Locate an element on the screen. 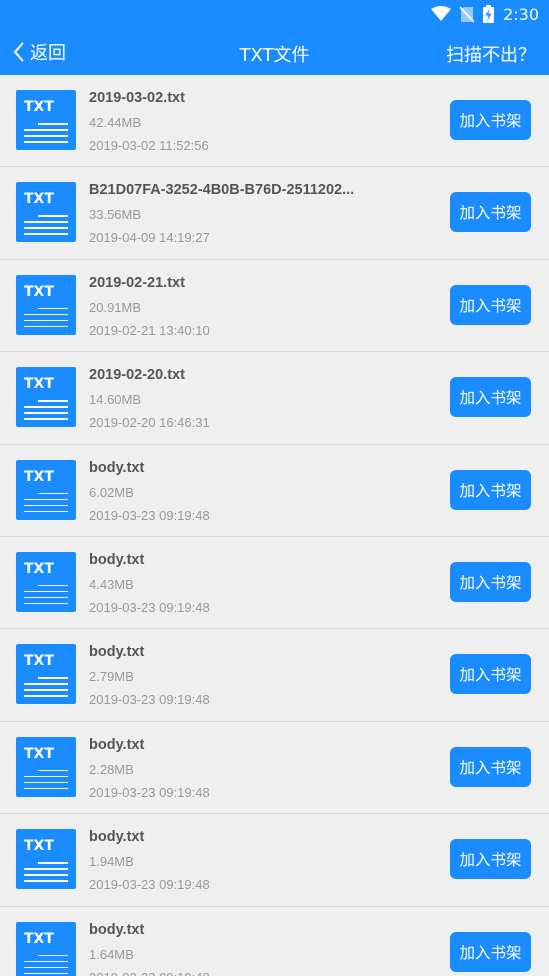 Image resolution: width=549 pixels, height=976 pixels. scan-help-link: 扫描不出？ is located at coordinates (491, 54).